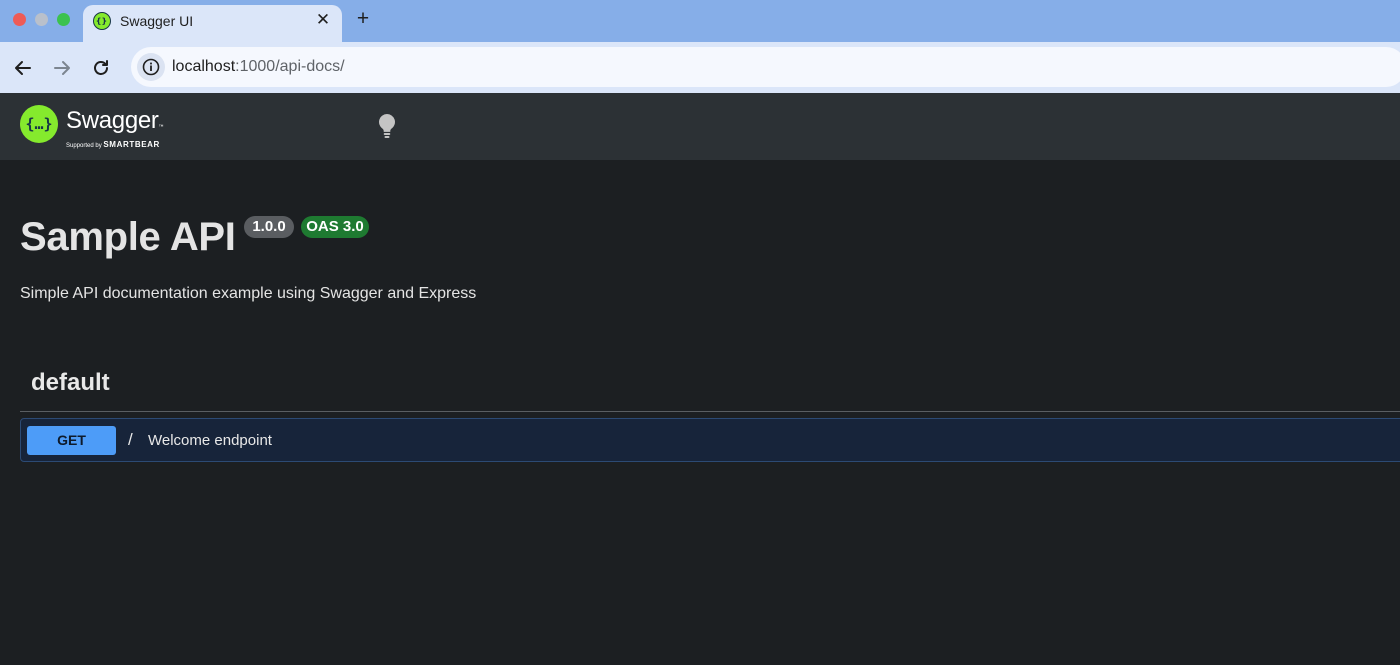 The height and width of the screenshot is (665, 1400). What do you see at coordinates (204, 66) in the screenshot?
I see `url-host: localhost` at bounding box center [204, 66].